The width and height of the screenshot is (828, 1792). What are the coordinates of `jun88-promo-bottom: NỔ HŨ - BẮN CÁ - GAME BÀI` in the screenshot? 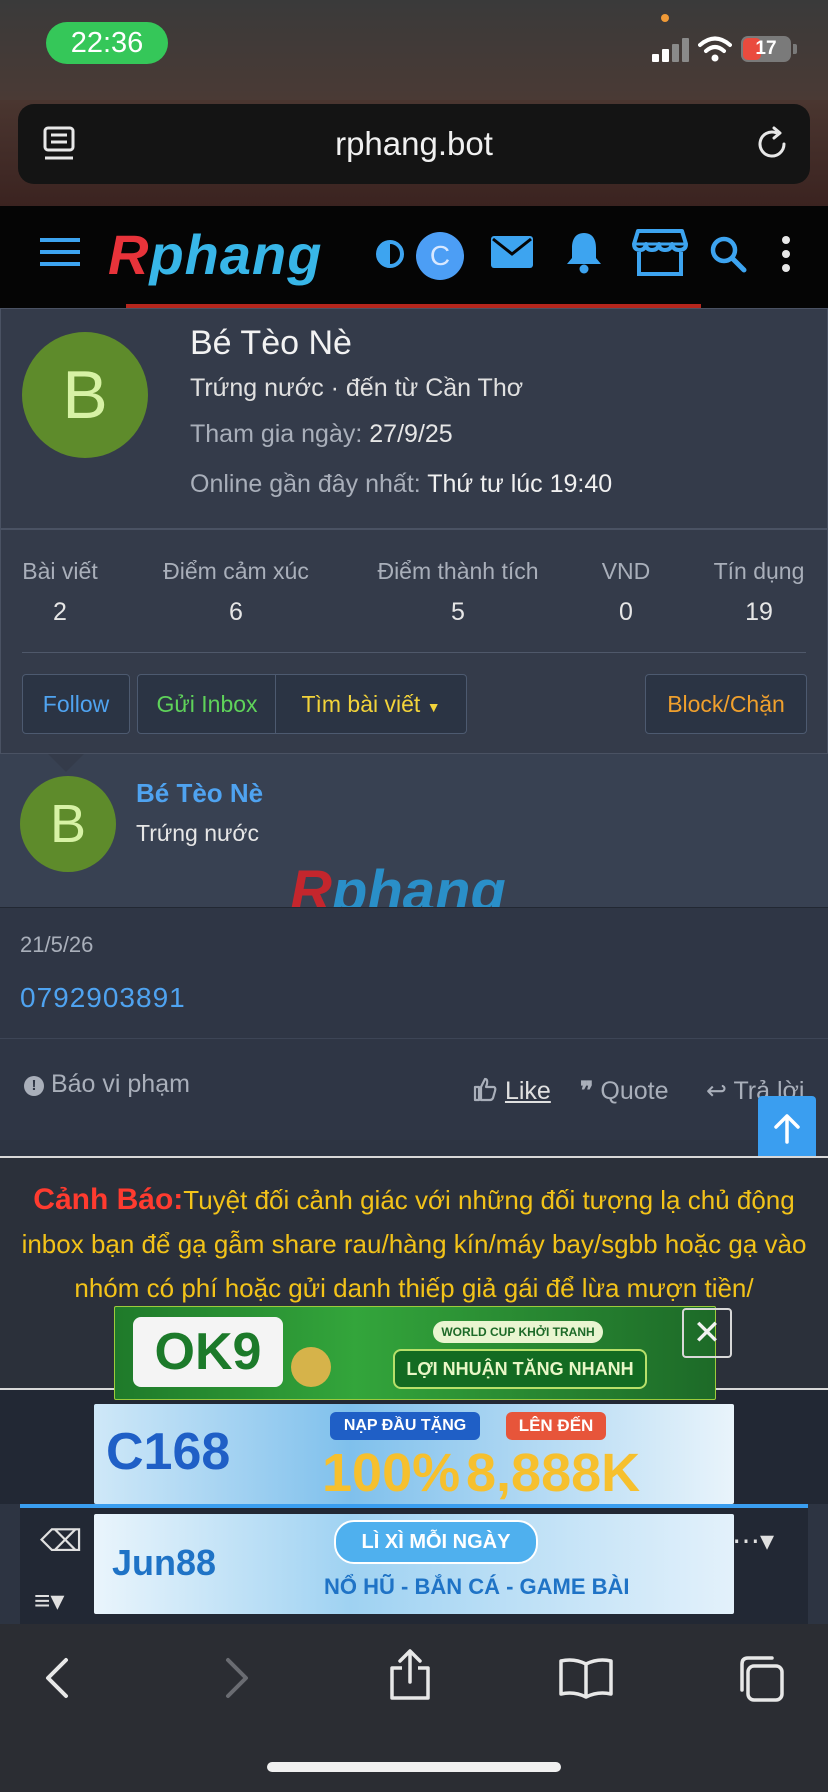 It's located at (477, 1586).